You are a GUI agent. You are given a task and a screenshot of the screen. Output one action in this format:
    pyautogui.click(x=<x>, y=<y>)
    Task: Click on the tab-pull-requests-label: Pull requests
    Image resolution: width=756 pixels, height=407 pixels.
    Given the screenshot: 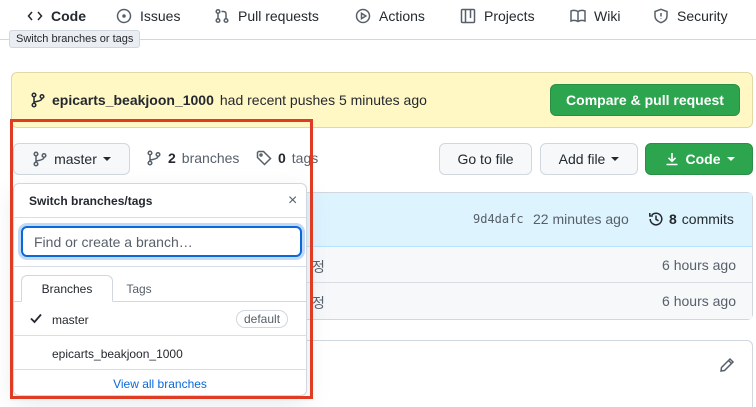 What is the action you would take?
    pyautogui.click(x=278, y=16)
    